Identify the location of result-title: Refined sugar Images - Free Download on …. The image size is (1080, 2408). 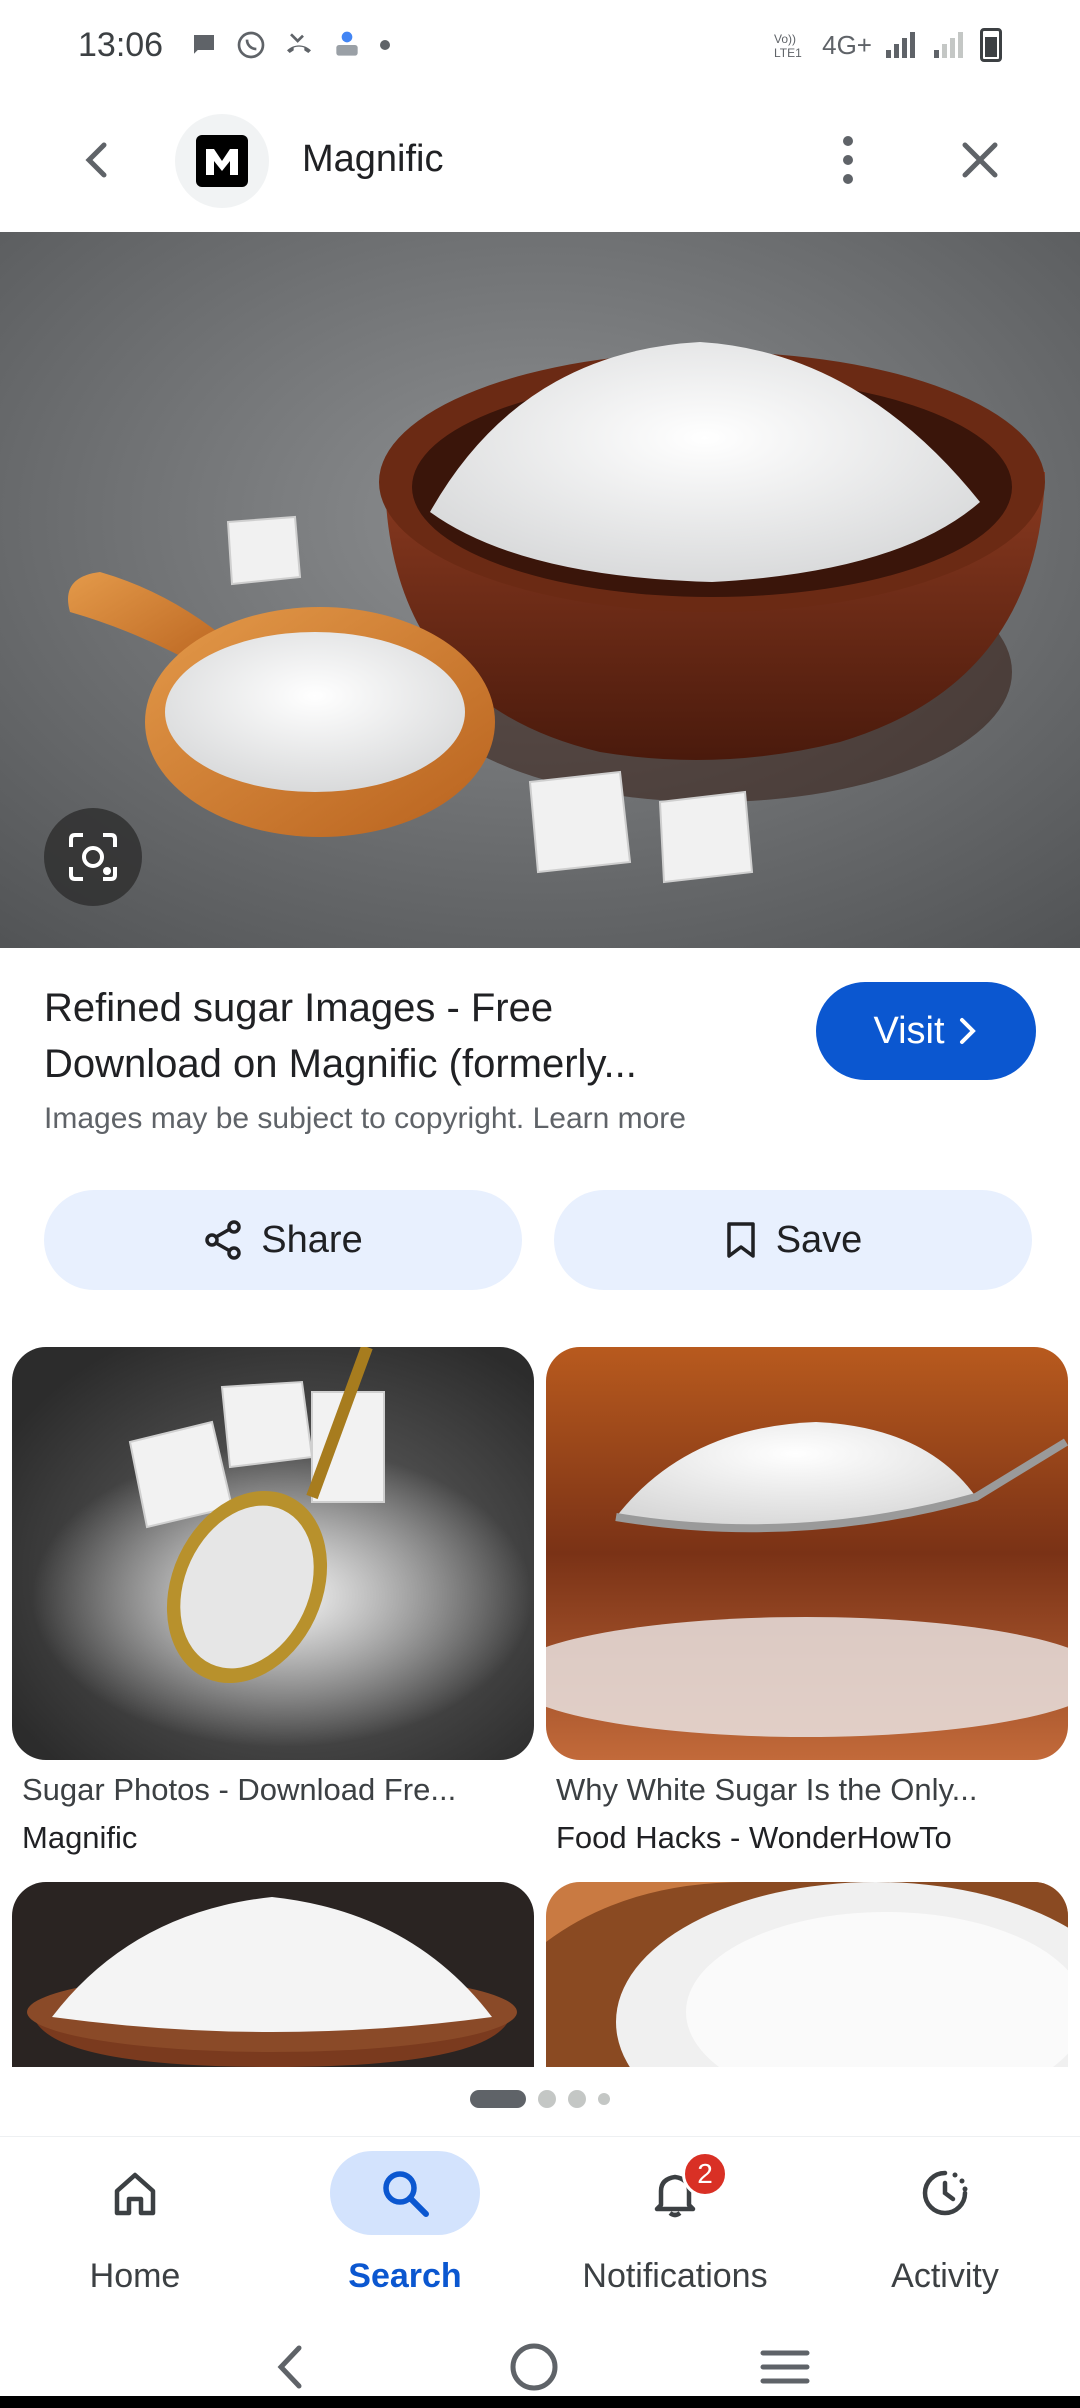
(404, 1036).